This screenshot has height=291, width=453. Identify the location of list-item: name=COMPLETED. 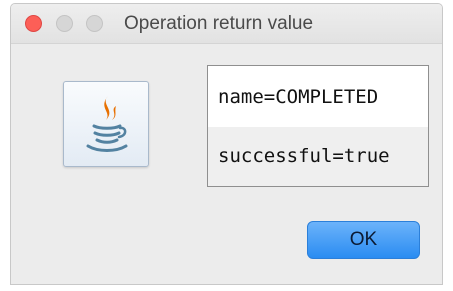
(318, 97).